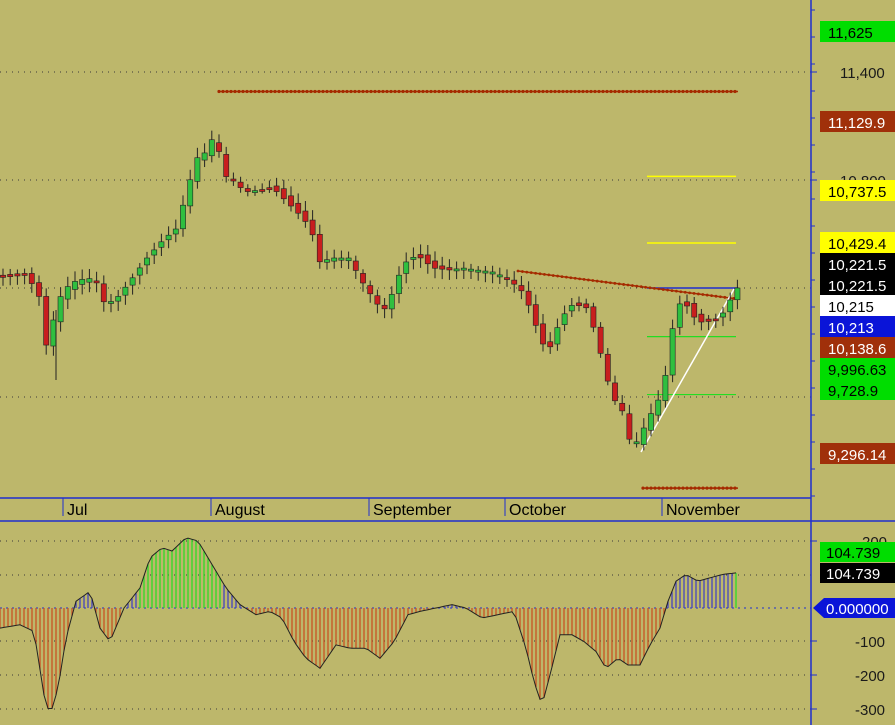 This screenshot has width=895, height=725. Describe the element at coordinates (857, 455) in the screenshot. I see `price-tag-label: 9,296.14` at that location.